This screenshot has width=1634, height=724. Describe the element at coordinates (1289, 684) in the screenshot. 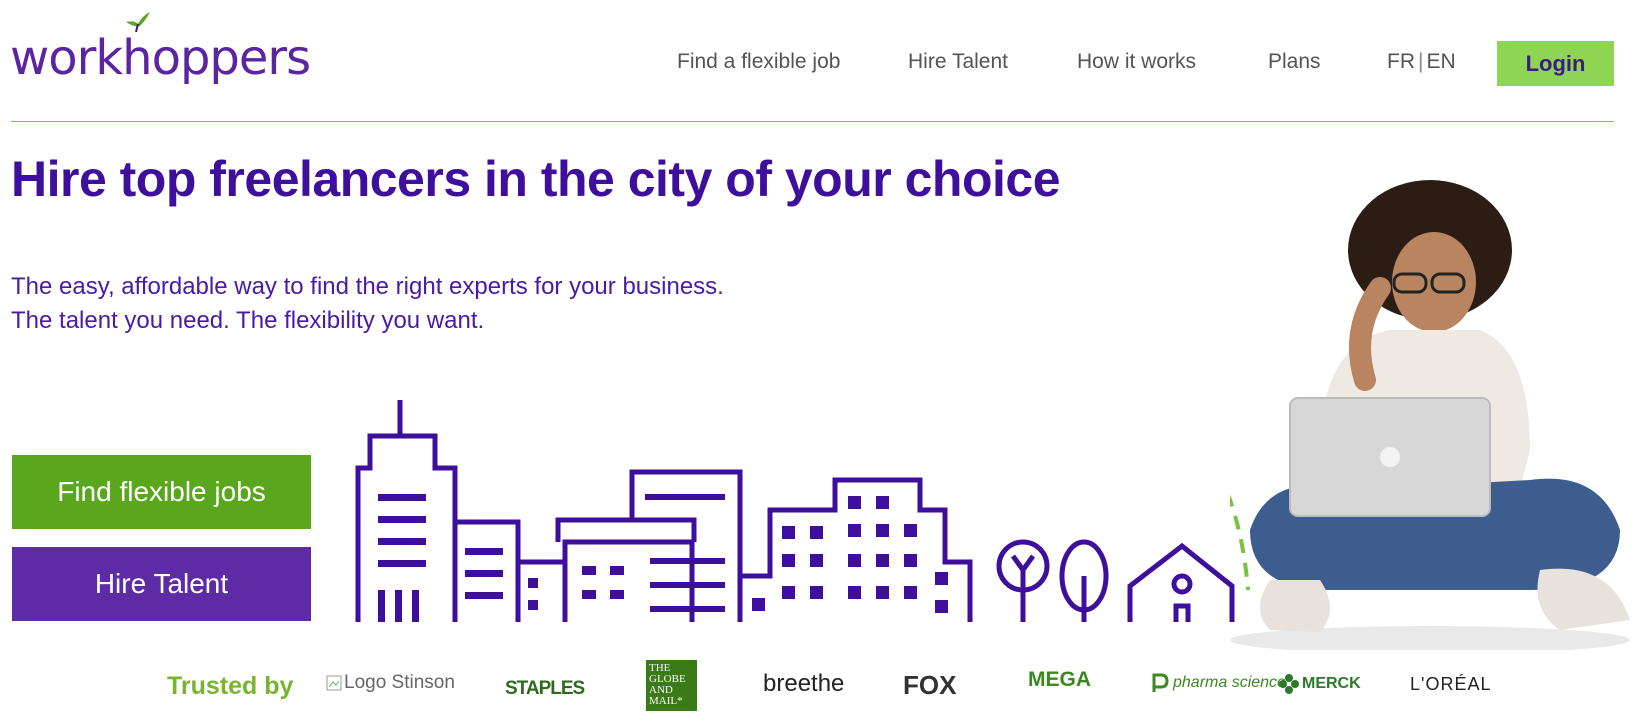

I see `merck-symbol-icon` at that location.